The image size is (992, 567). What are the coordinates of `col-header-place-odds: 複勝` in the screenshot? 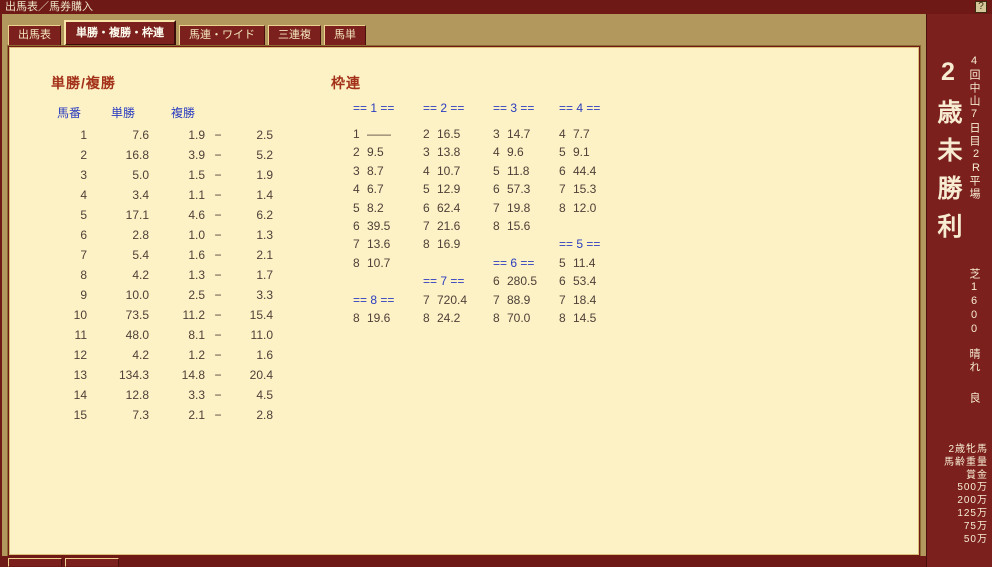 It's located at (183, 113).